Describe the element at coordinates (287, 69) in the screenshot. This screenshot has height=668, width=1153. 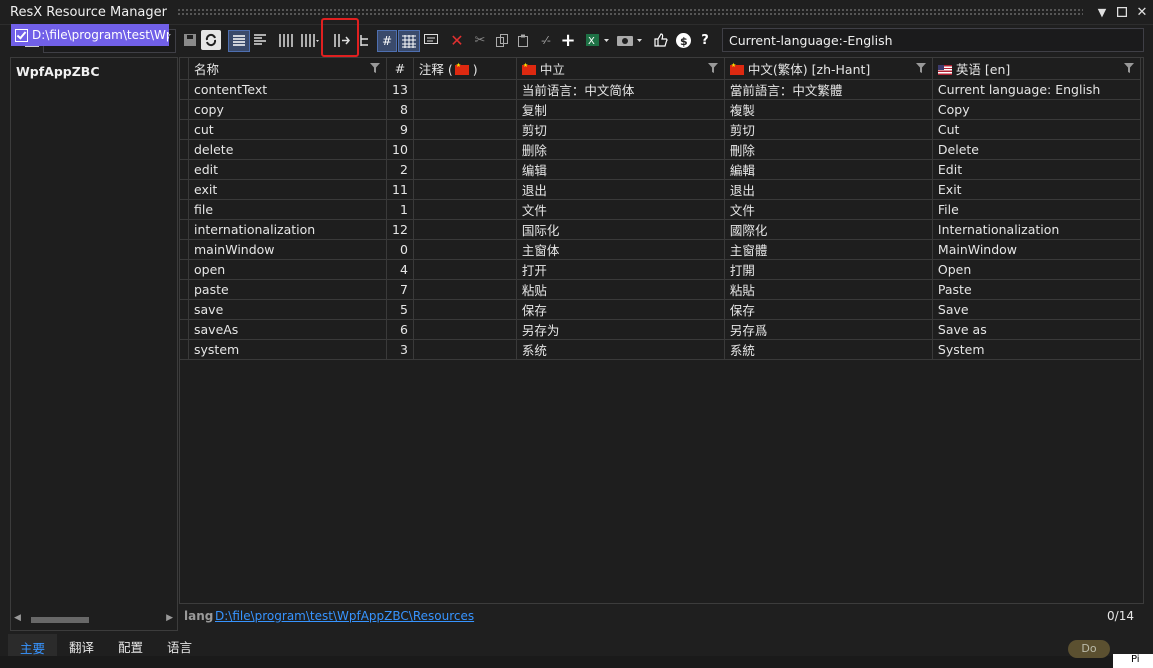
I see `column-header-name: 名称` at that location.